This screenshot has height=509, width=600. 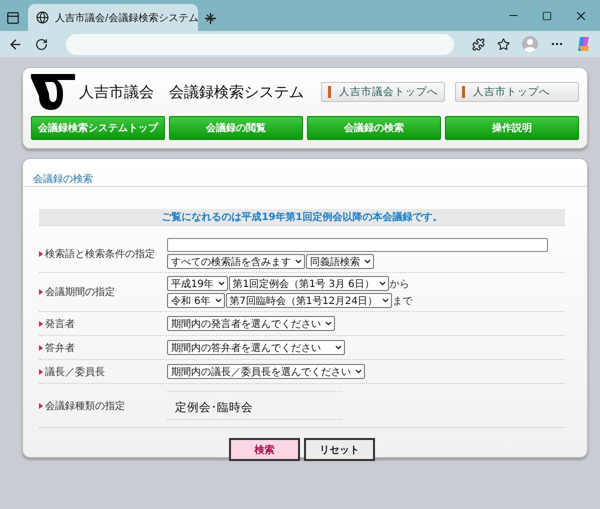 I want to click on select-field: 令和 6年, so click(x=196, y=300).